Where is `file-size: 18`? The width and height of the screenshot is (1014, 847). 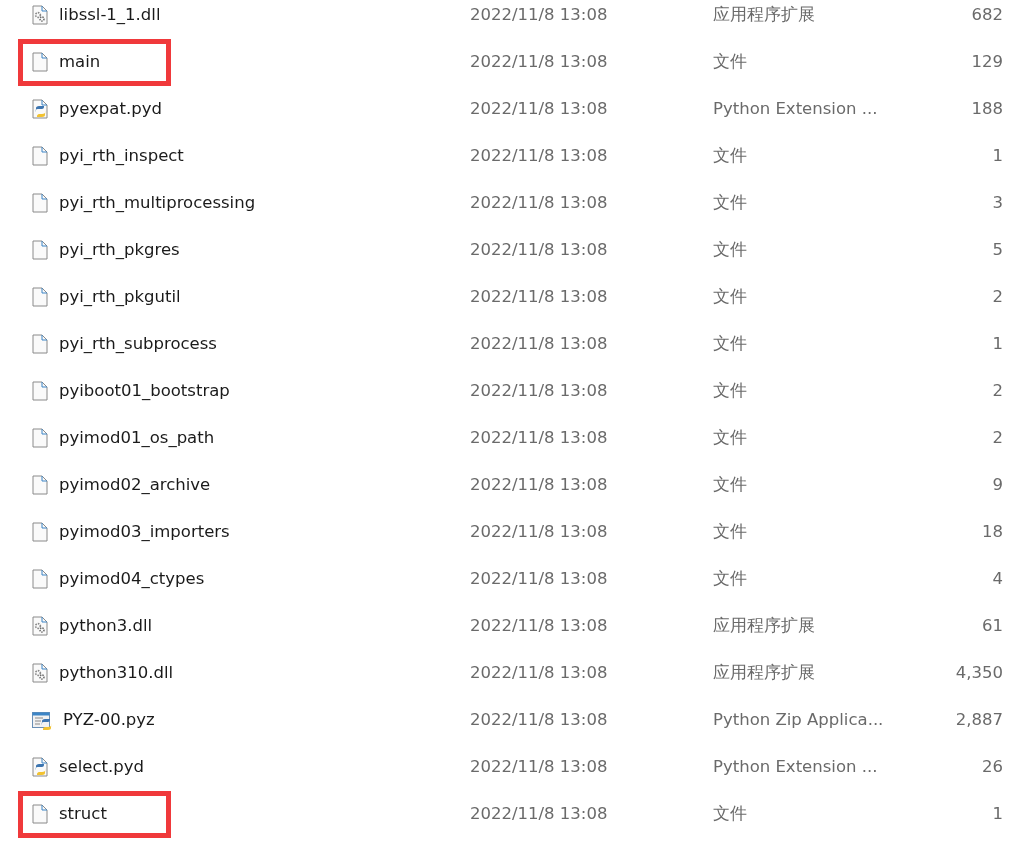 file-size: 18 is located at coordinates (992, 531).